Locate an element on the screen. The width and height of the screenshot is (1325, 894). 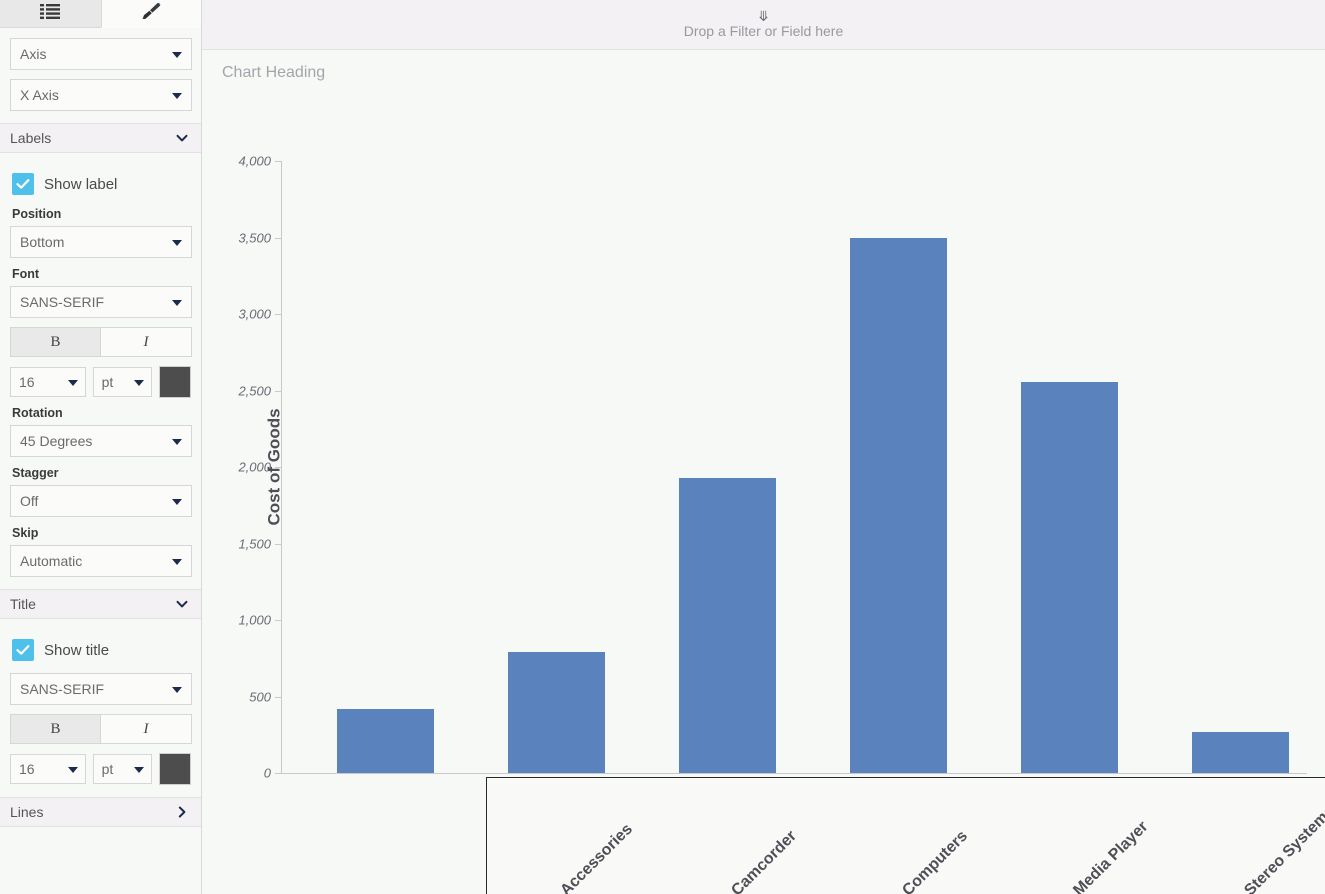
drop-arrow-icon: ⤋ is located at coordinates (763, 16).